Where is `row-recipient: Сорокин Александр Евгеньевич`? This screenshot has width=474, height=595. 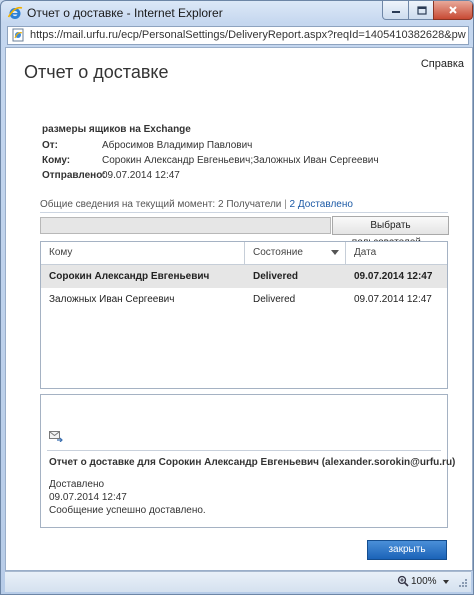
row-recipient: Сорокин Александр Евгеньевич is located at coordinates (129, 276).